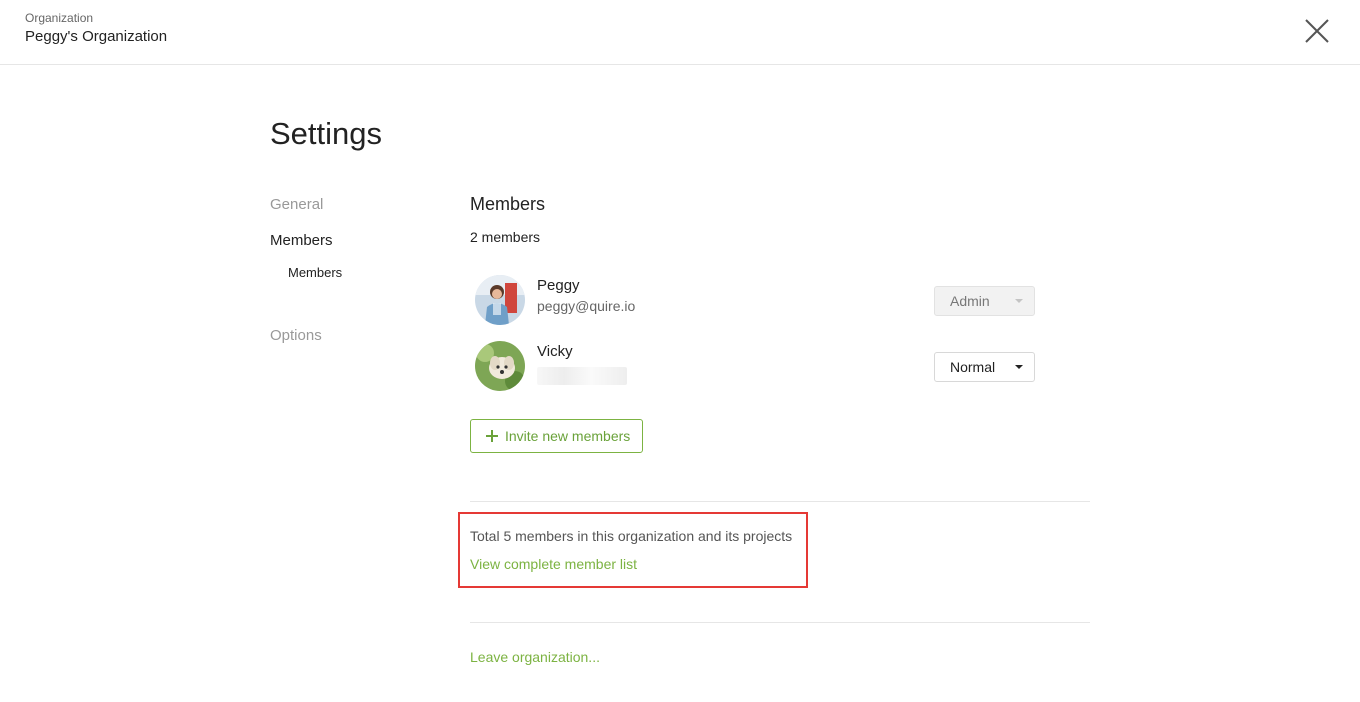  I want to click on member-name: Vicky, so click(555, 351).